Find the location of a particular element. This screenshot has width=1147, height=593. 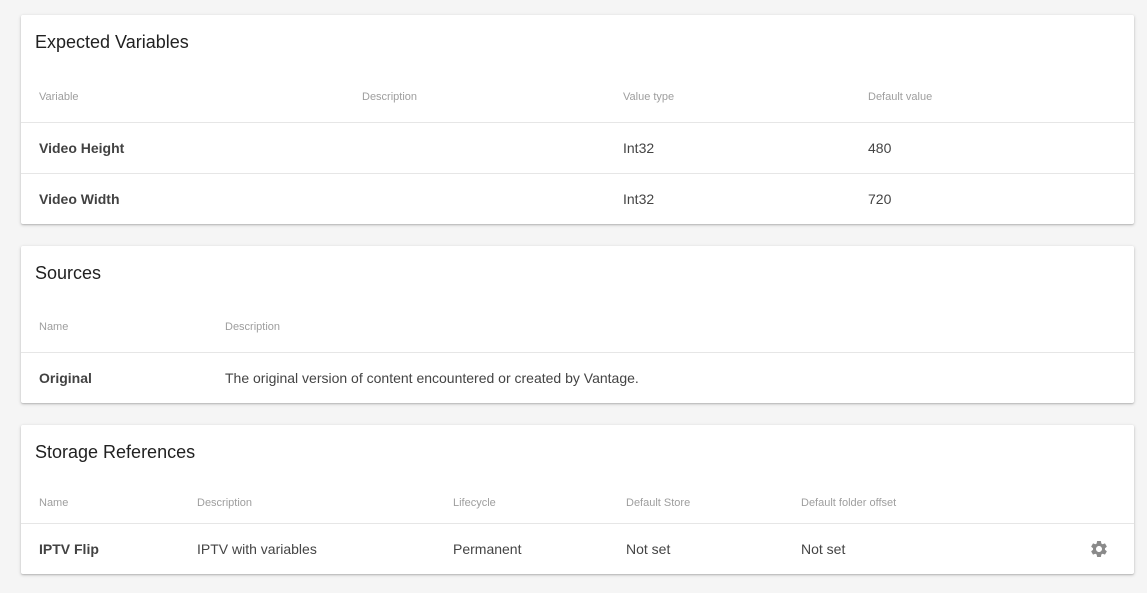

storage-description: IPTV with variables is located at coordinates (257, 549).